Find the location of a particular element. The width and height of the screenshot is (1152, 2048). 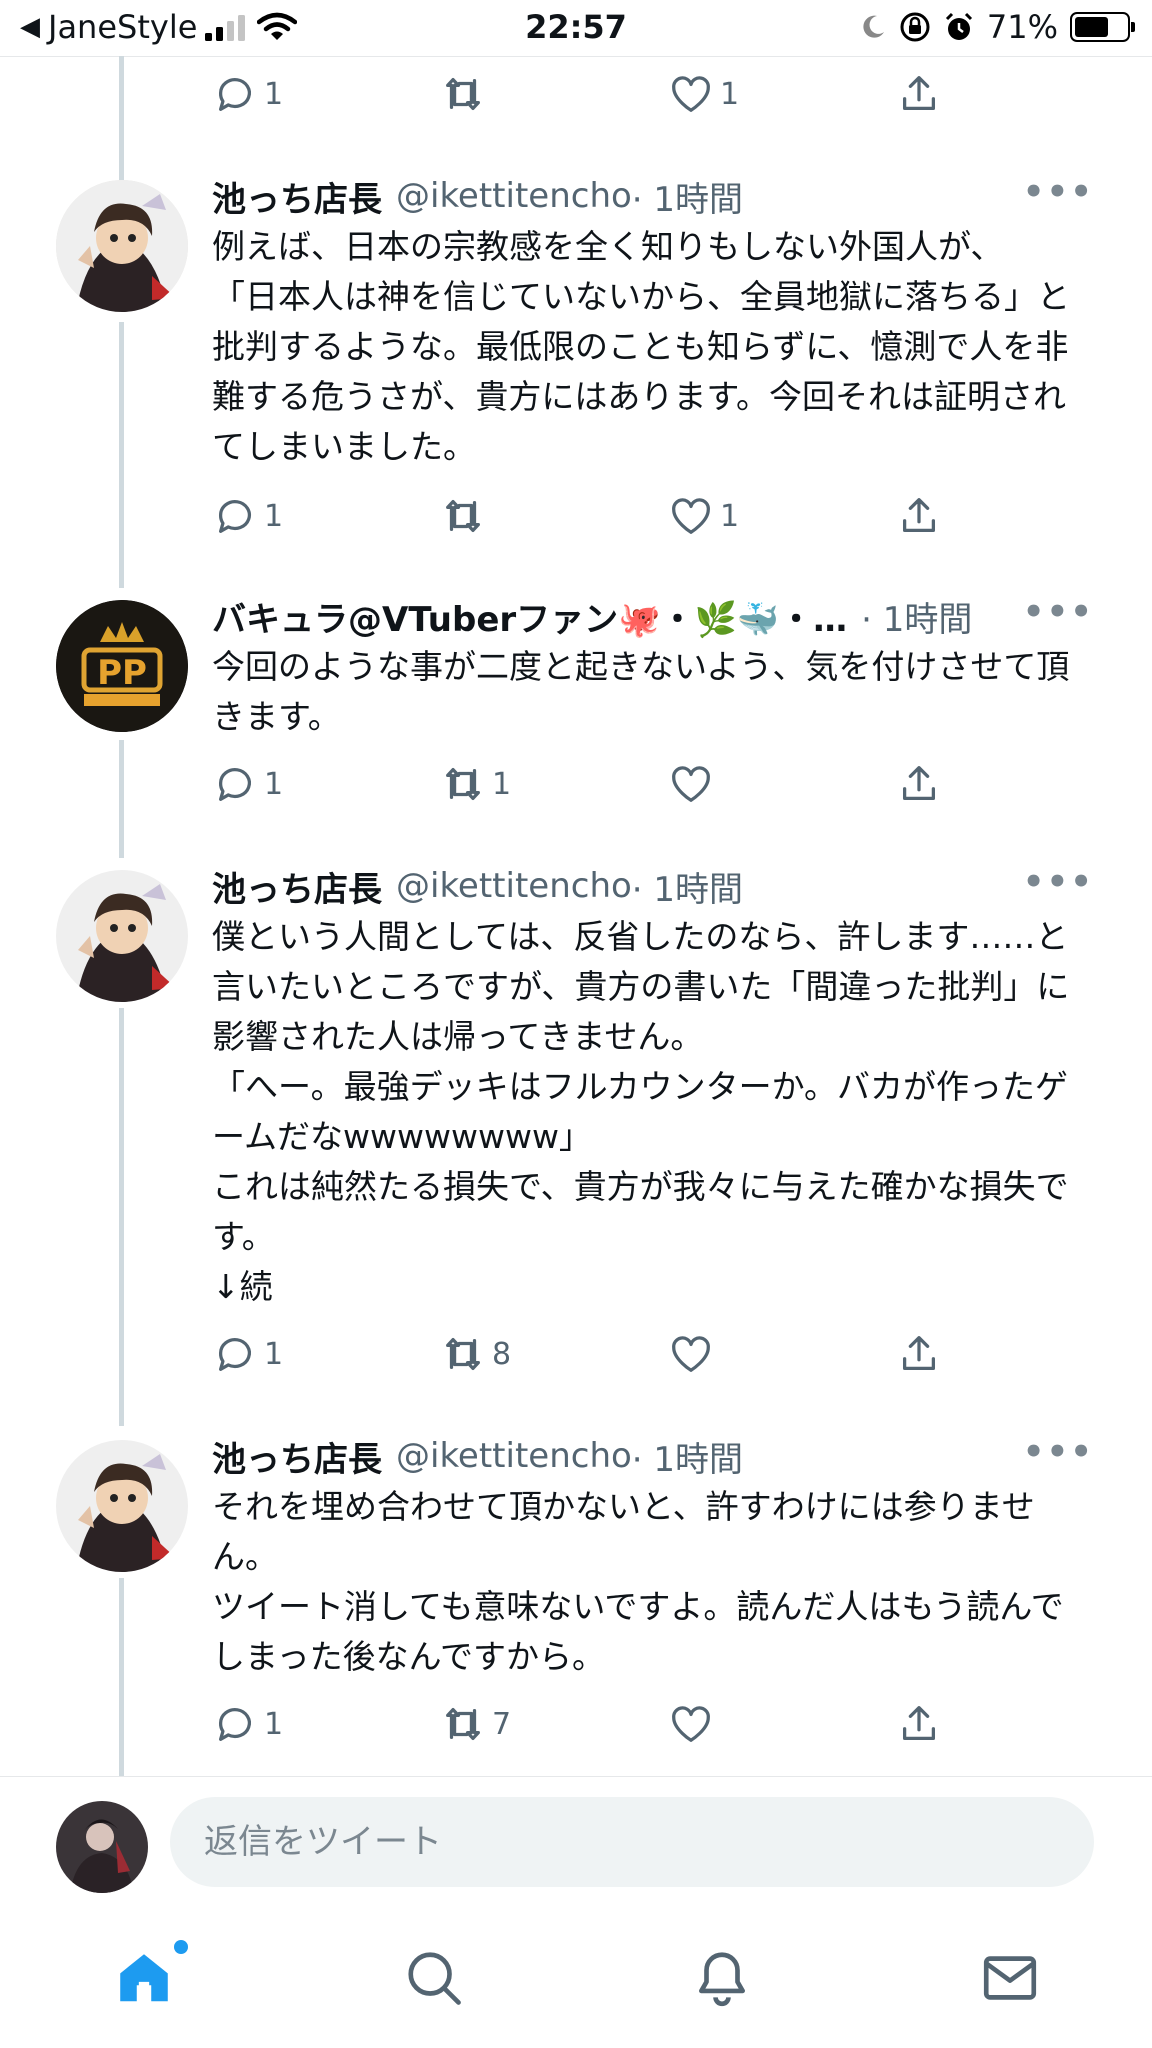

retweet-button: 7 is located at coordinates (475, 1724).